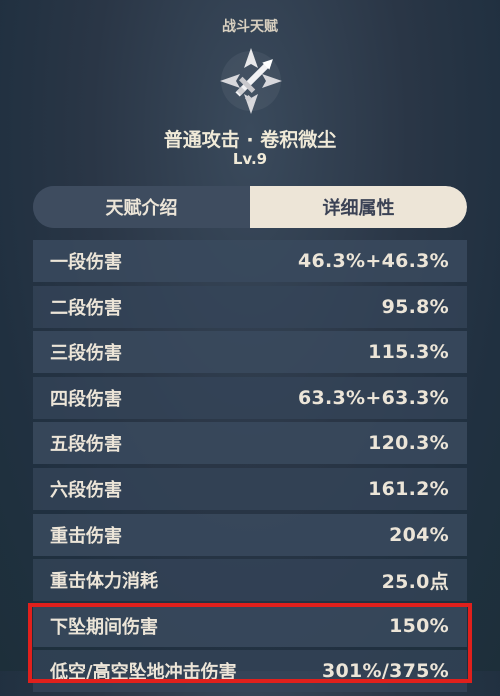 This screenshot has height=696, width=500. Describe the element at coordinates (86, 308) in the screenshot. I see `attribute-label: 二段伤害` at that location.